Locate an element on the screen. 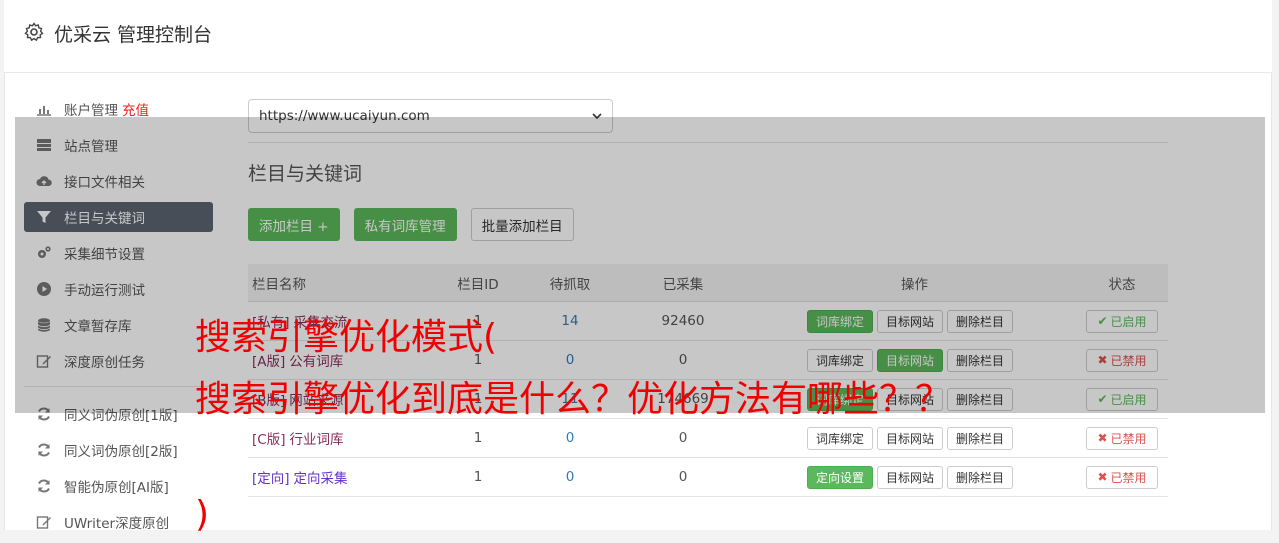 This screenshot has height=543, width=1279. recharge-link: 充值 is located at coordinates (135, 109).